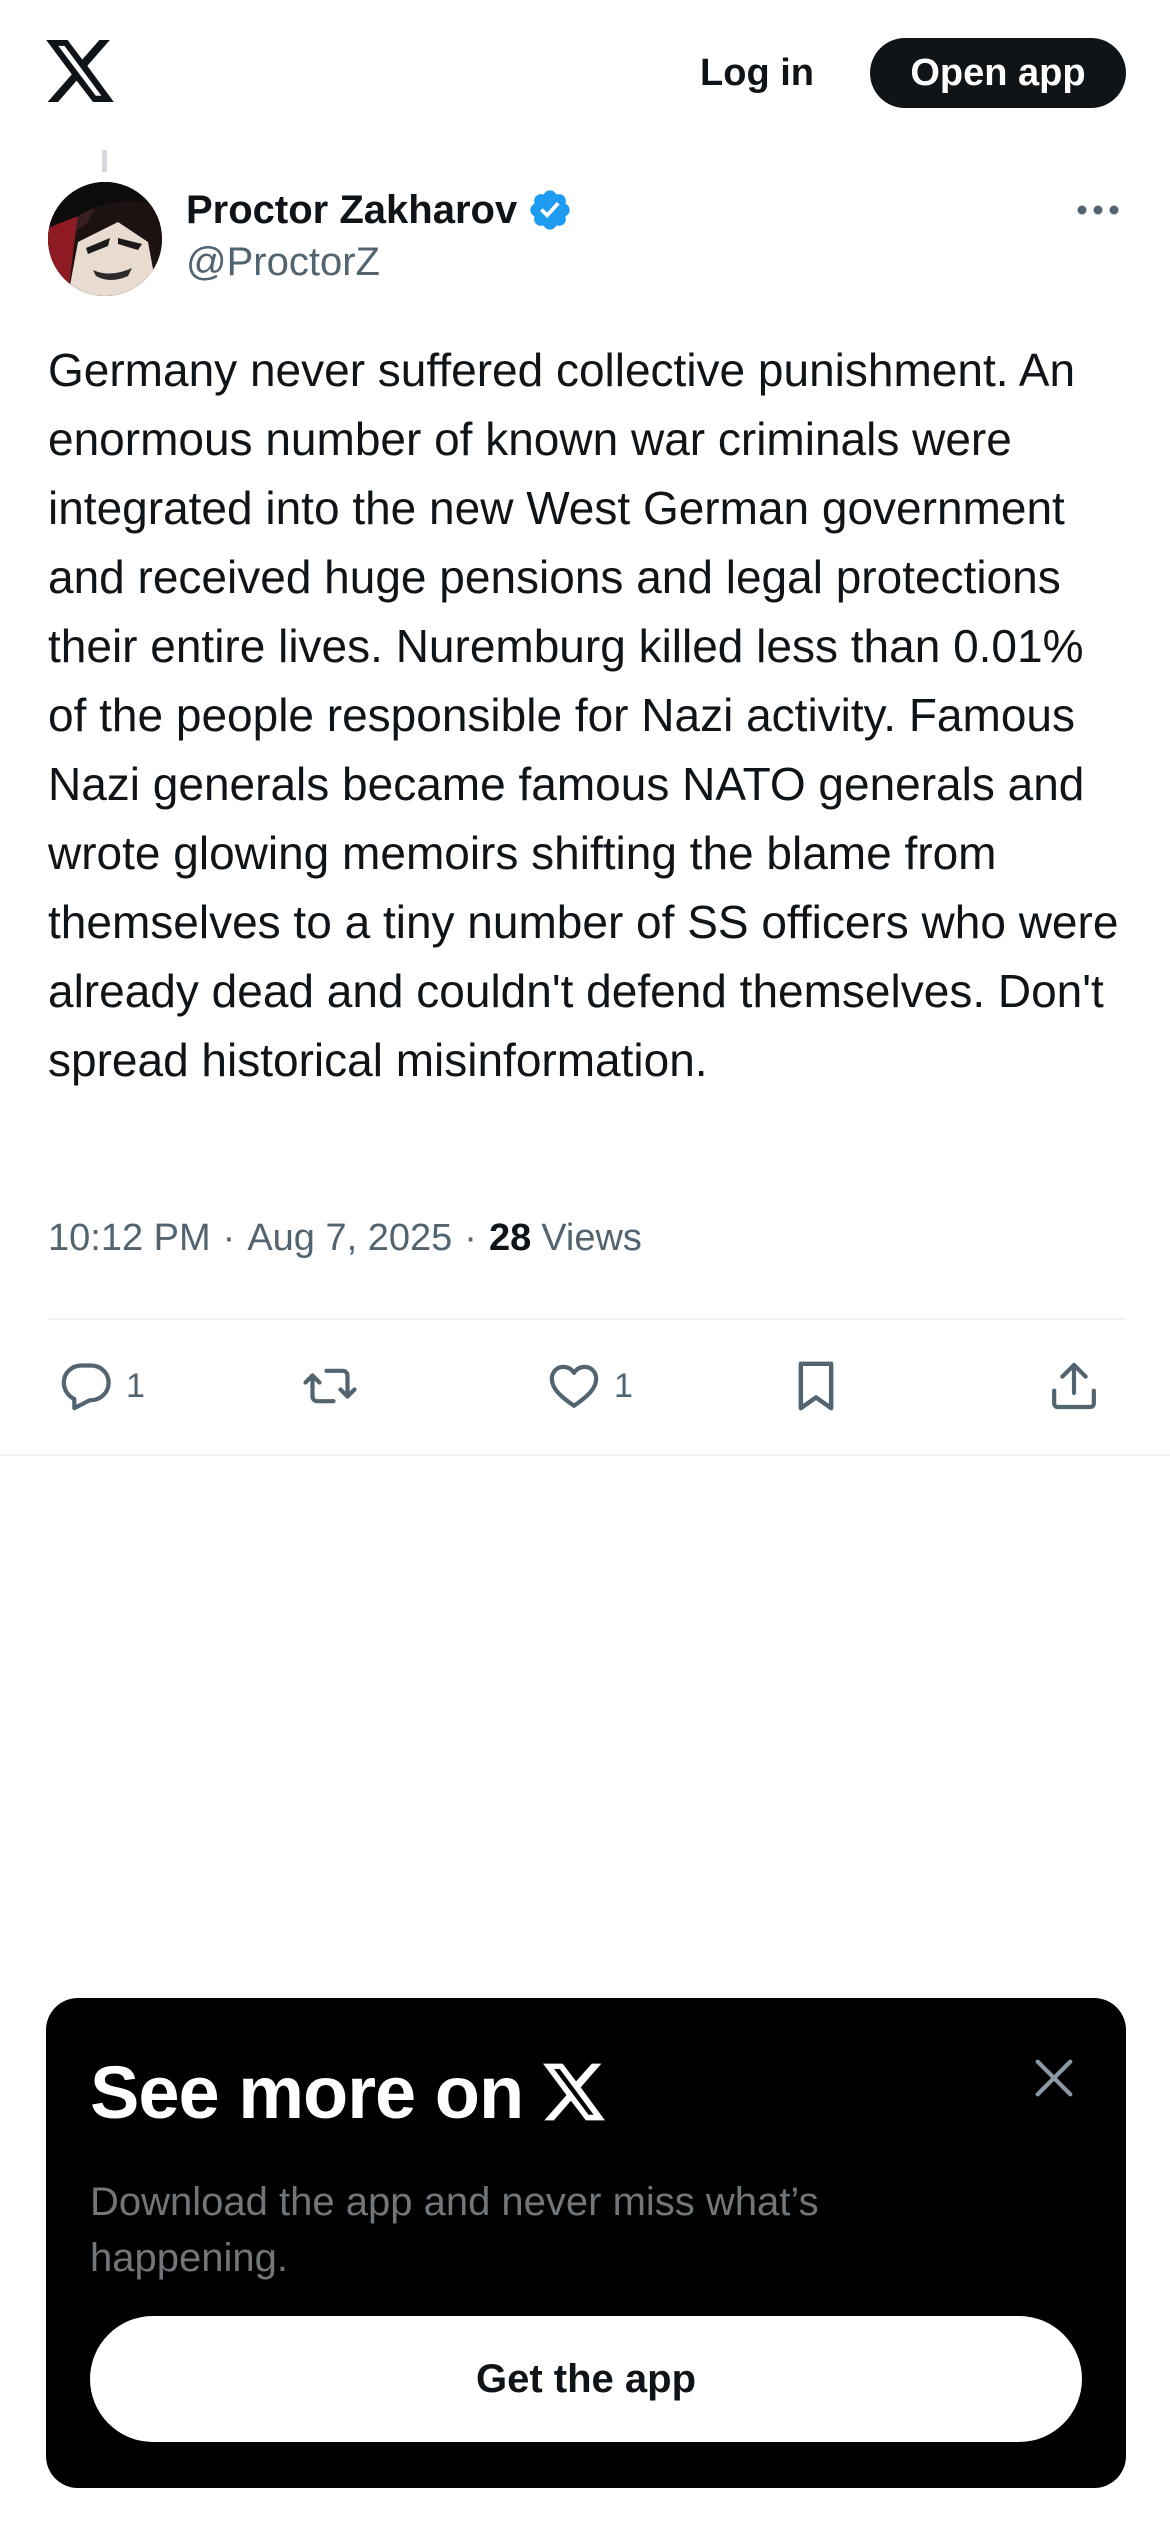 This screenshot has width=1170, height=2532. What do you see at coordinates (550, 210) in the screenshot?
I see `verified-badge-icon` at bounding box center [550, 210].